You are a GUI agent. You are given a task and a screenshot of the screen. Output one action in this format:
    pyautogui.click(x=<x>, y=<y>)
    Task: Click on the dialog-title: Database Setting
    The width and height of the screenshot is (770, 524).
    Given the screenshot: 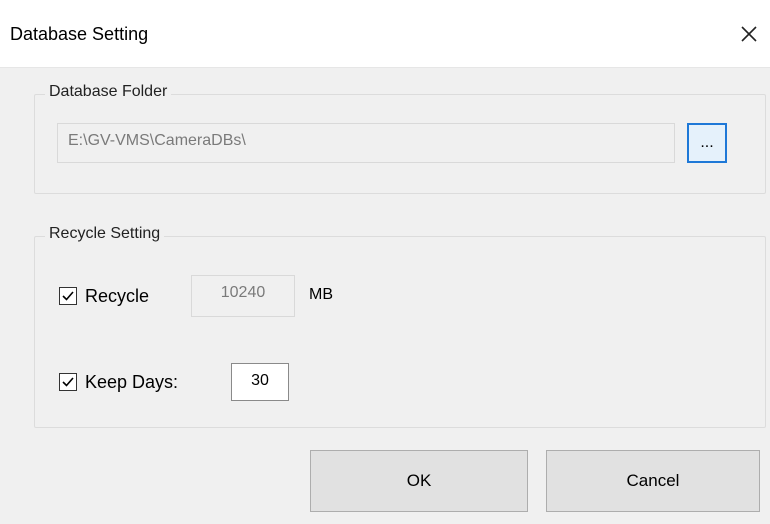 What is the action you would take?
    pyautogui.click(x=79, y=34)
    